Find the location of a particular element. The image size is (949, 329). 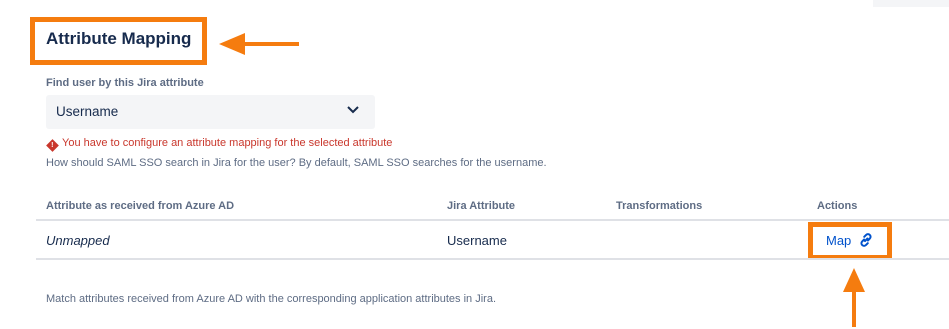

table-header-divider is located at coordinates (492, 220).